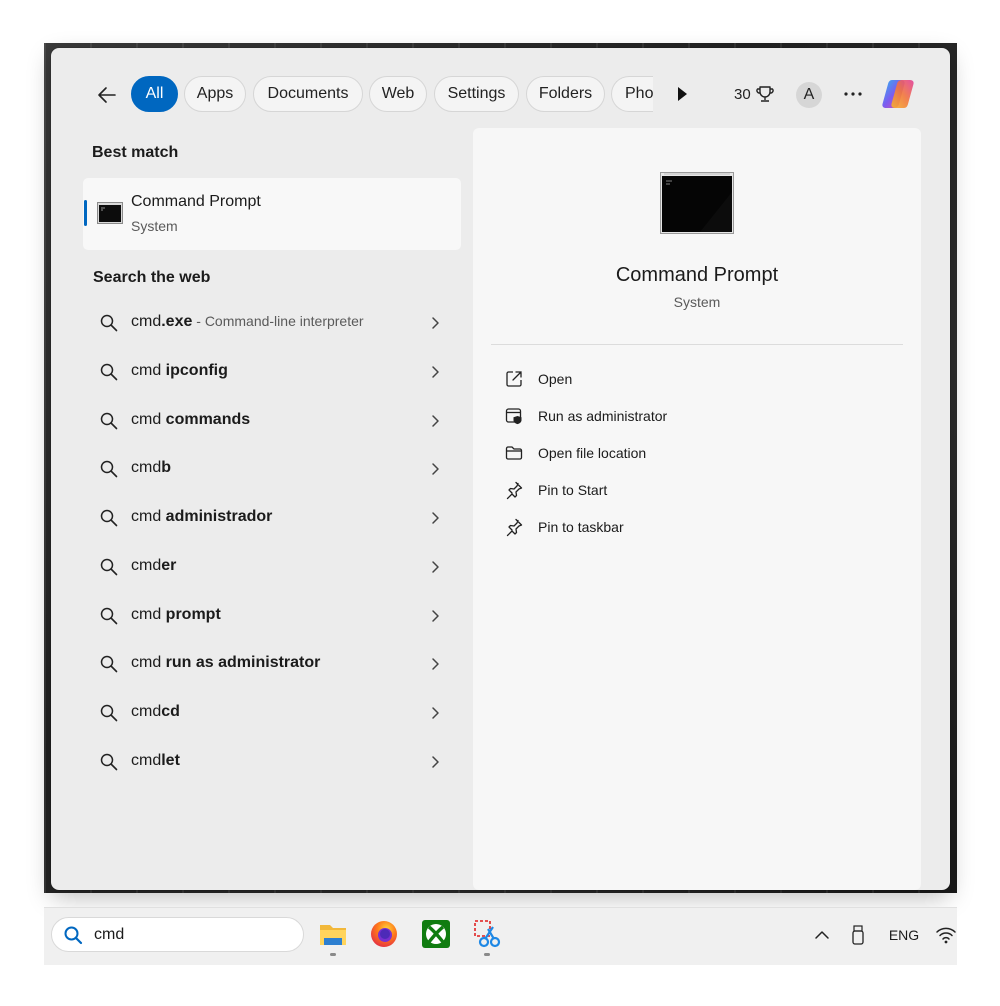  What do you see at coordinates (487, 934) in the screenshot?
I see `snipping-tool-icon` at bounding box center [487, 934].